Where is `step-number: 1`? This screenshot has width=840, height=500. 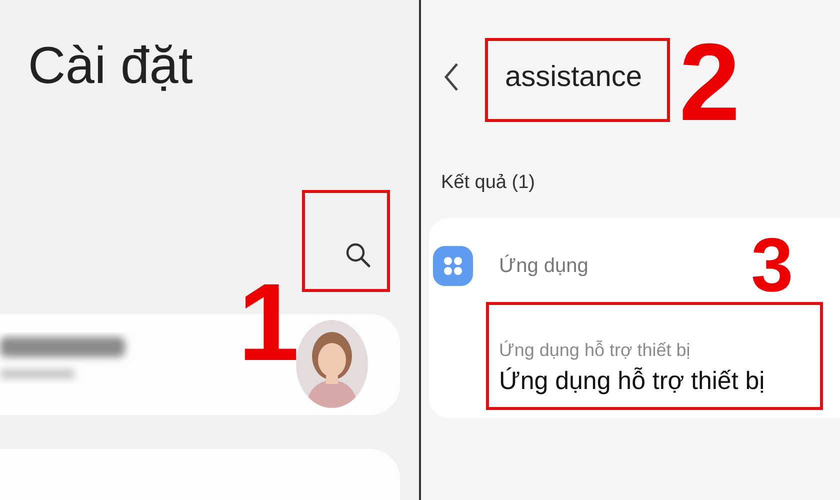 step-number: 1 is located at coordinates (269, 323).